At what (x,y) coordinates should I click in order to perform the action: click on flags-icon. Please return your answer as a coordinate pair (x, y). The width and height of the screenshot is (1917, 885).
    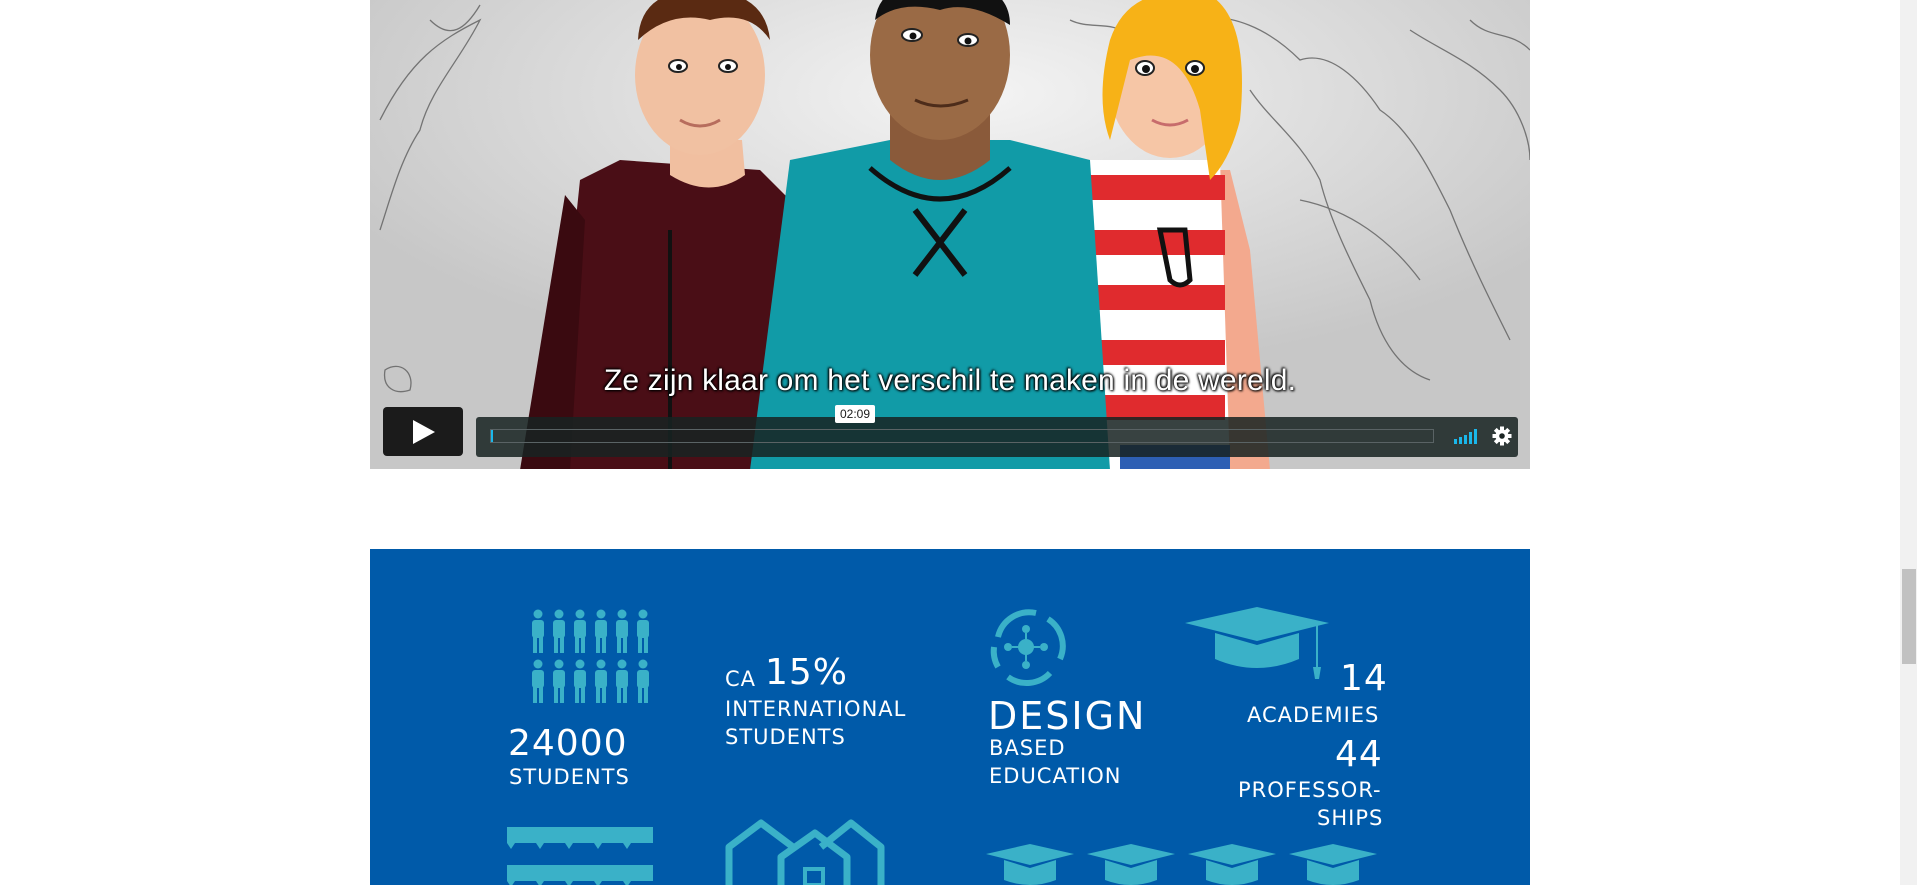
    Looking at the image, I should click on (580, 856).